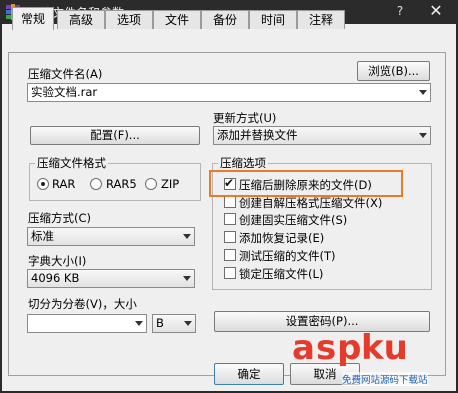  Describe the element at coordinates (65, 74) in the screenshot. I see `archive-name-label: 压缩文件名(A)` at that location.